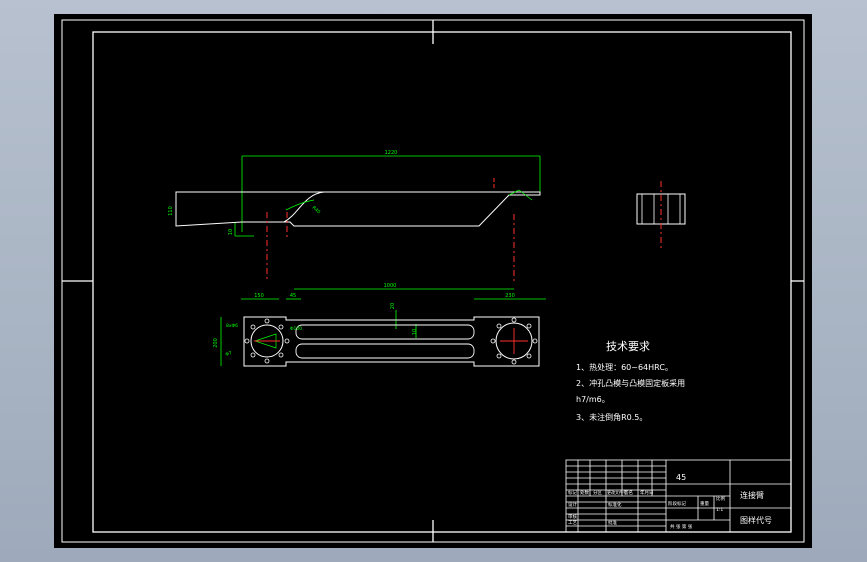 This screenshot has width=867, height=562. I want to click on tb-scale: 比例, so click(720, 498).